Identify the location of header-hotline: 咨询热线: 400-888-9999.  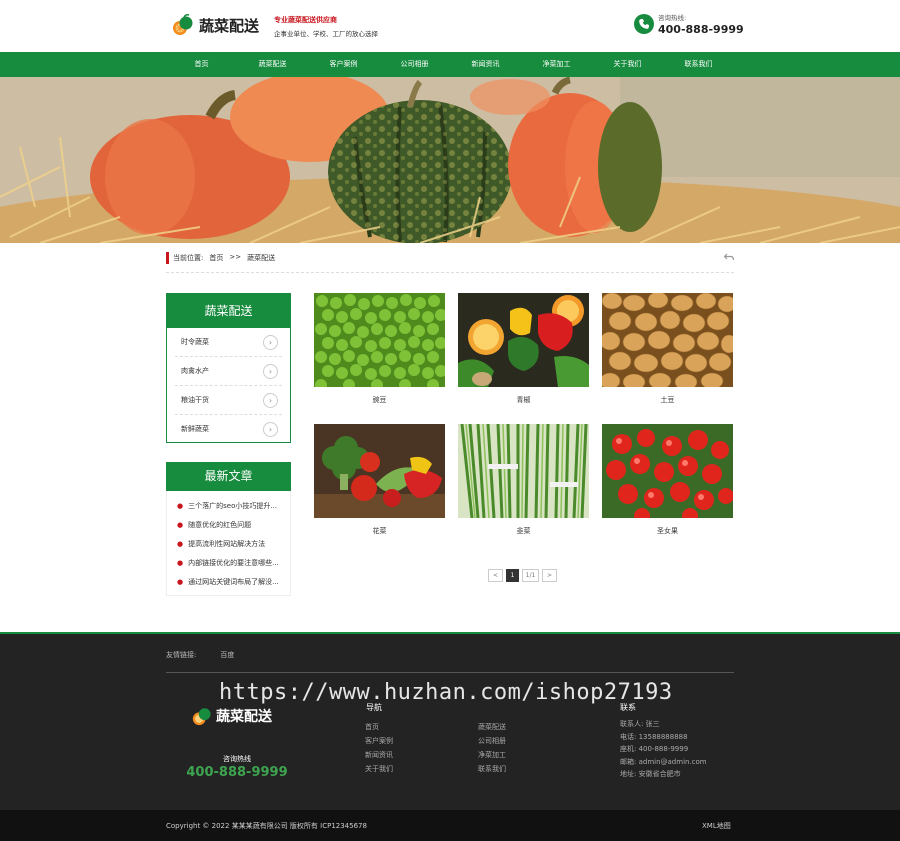
(689, 24).